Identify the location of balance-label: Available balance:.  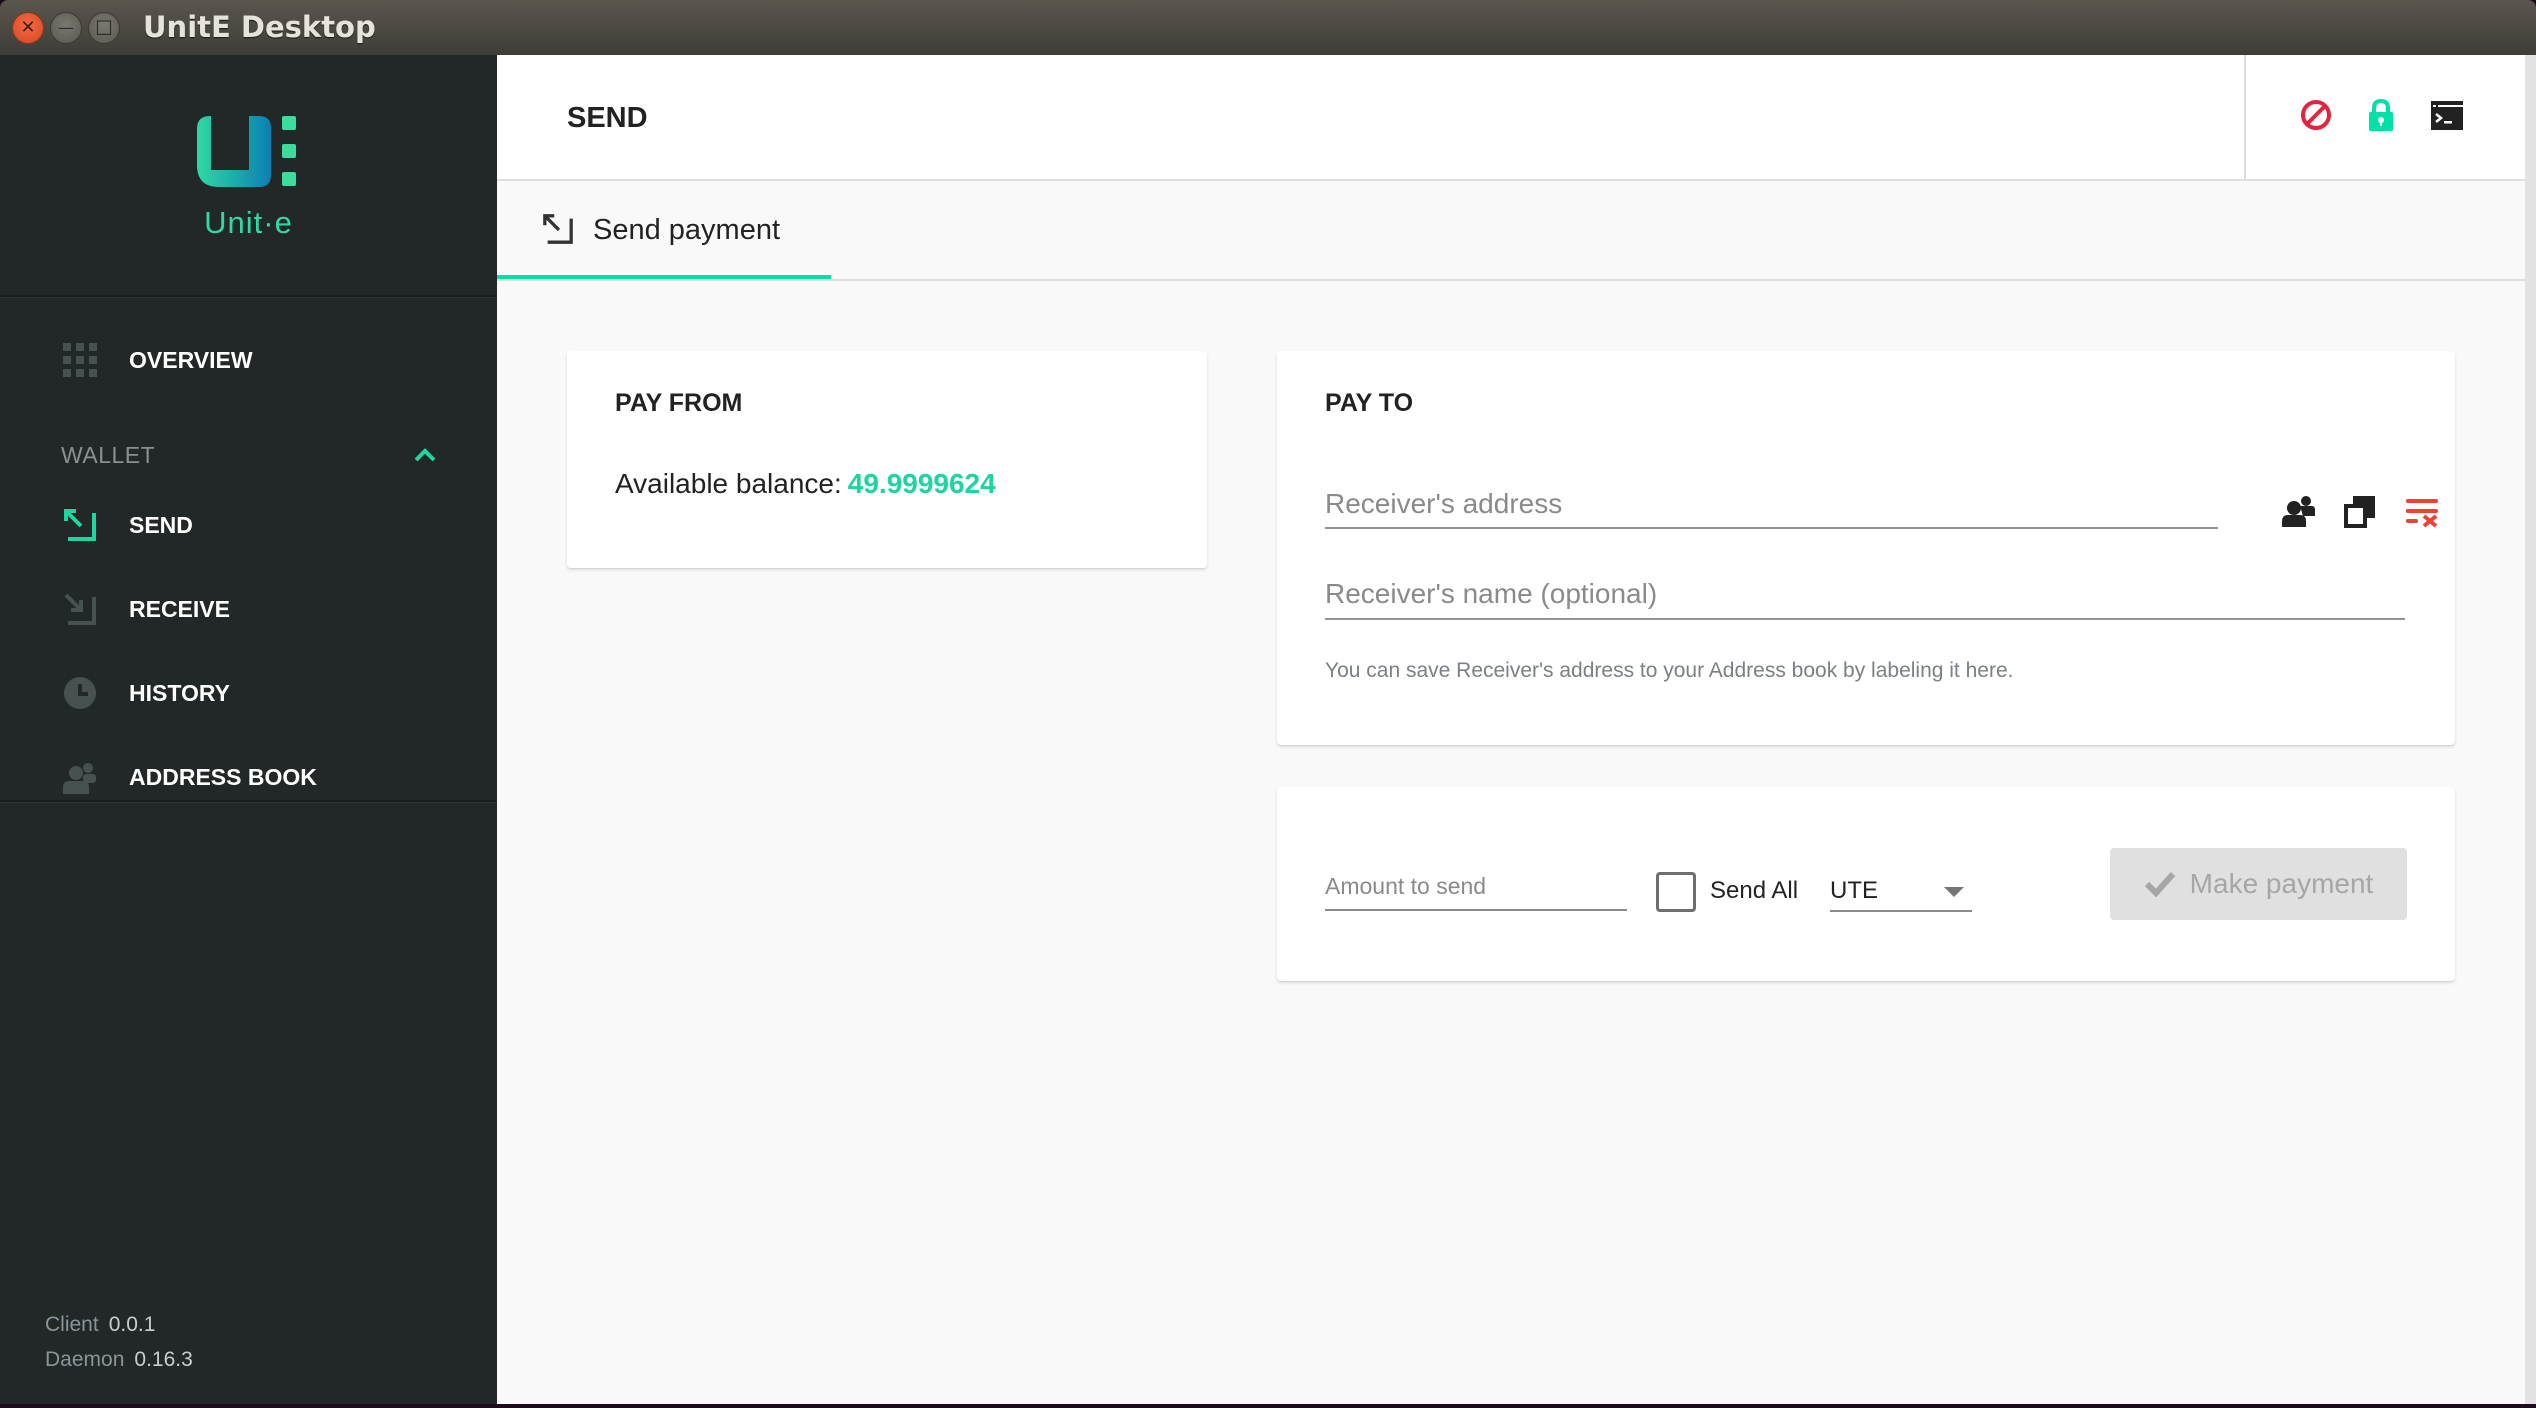
(728, 483).